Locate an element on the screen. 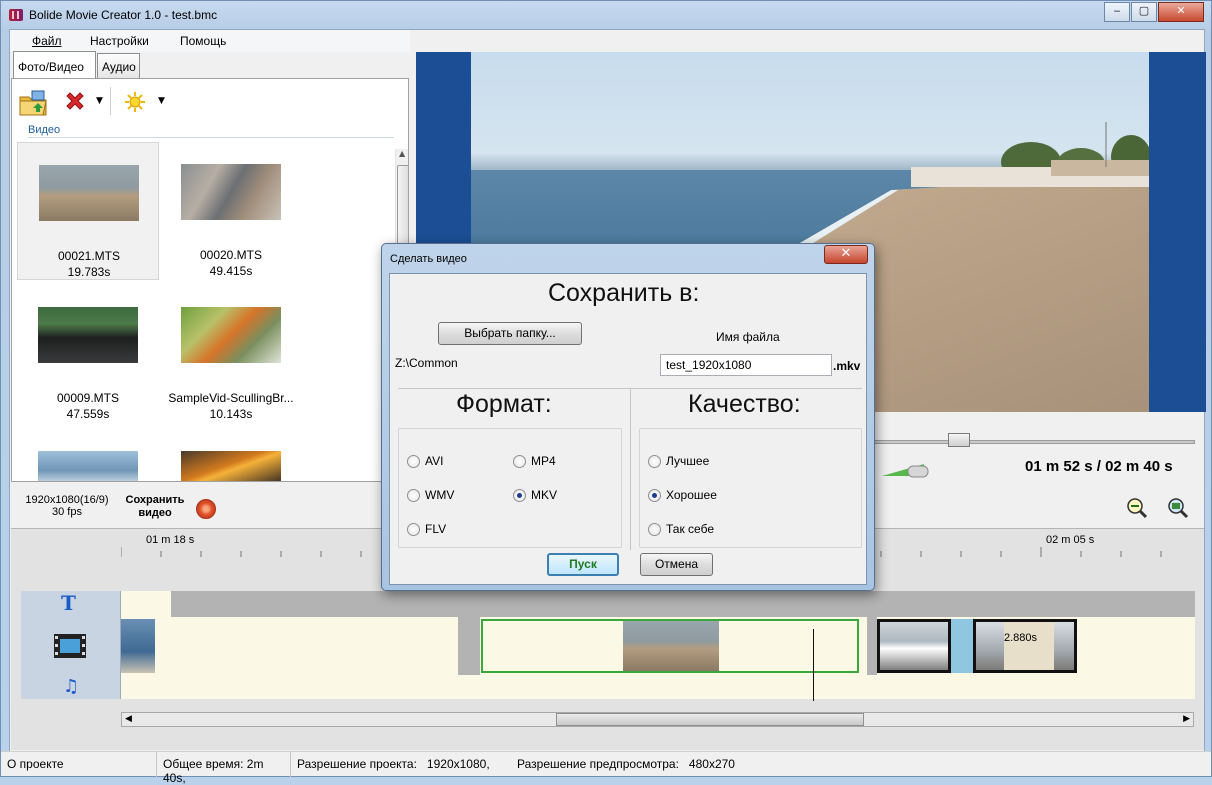 The image size is (1212, 785). preview-trees is located at coordinates (1030, 154).